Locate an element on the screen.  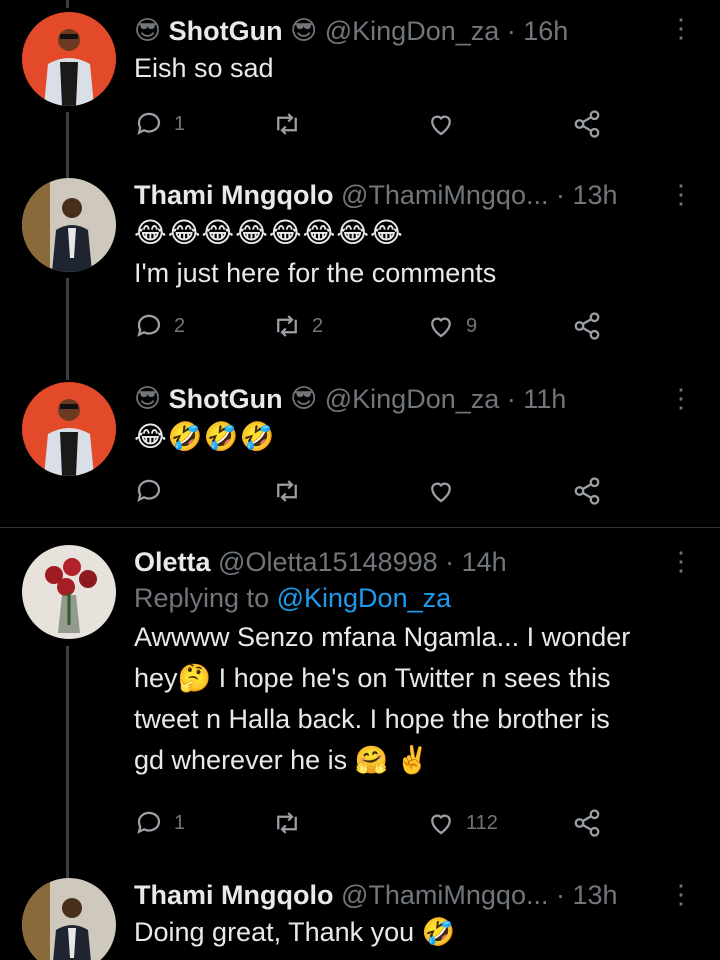
tweet-text: I'm just here for the comments is located at coordinates (315, 273).